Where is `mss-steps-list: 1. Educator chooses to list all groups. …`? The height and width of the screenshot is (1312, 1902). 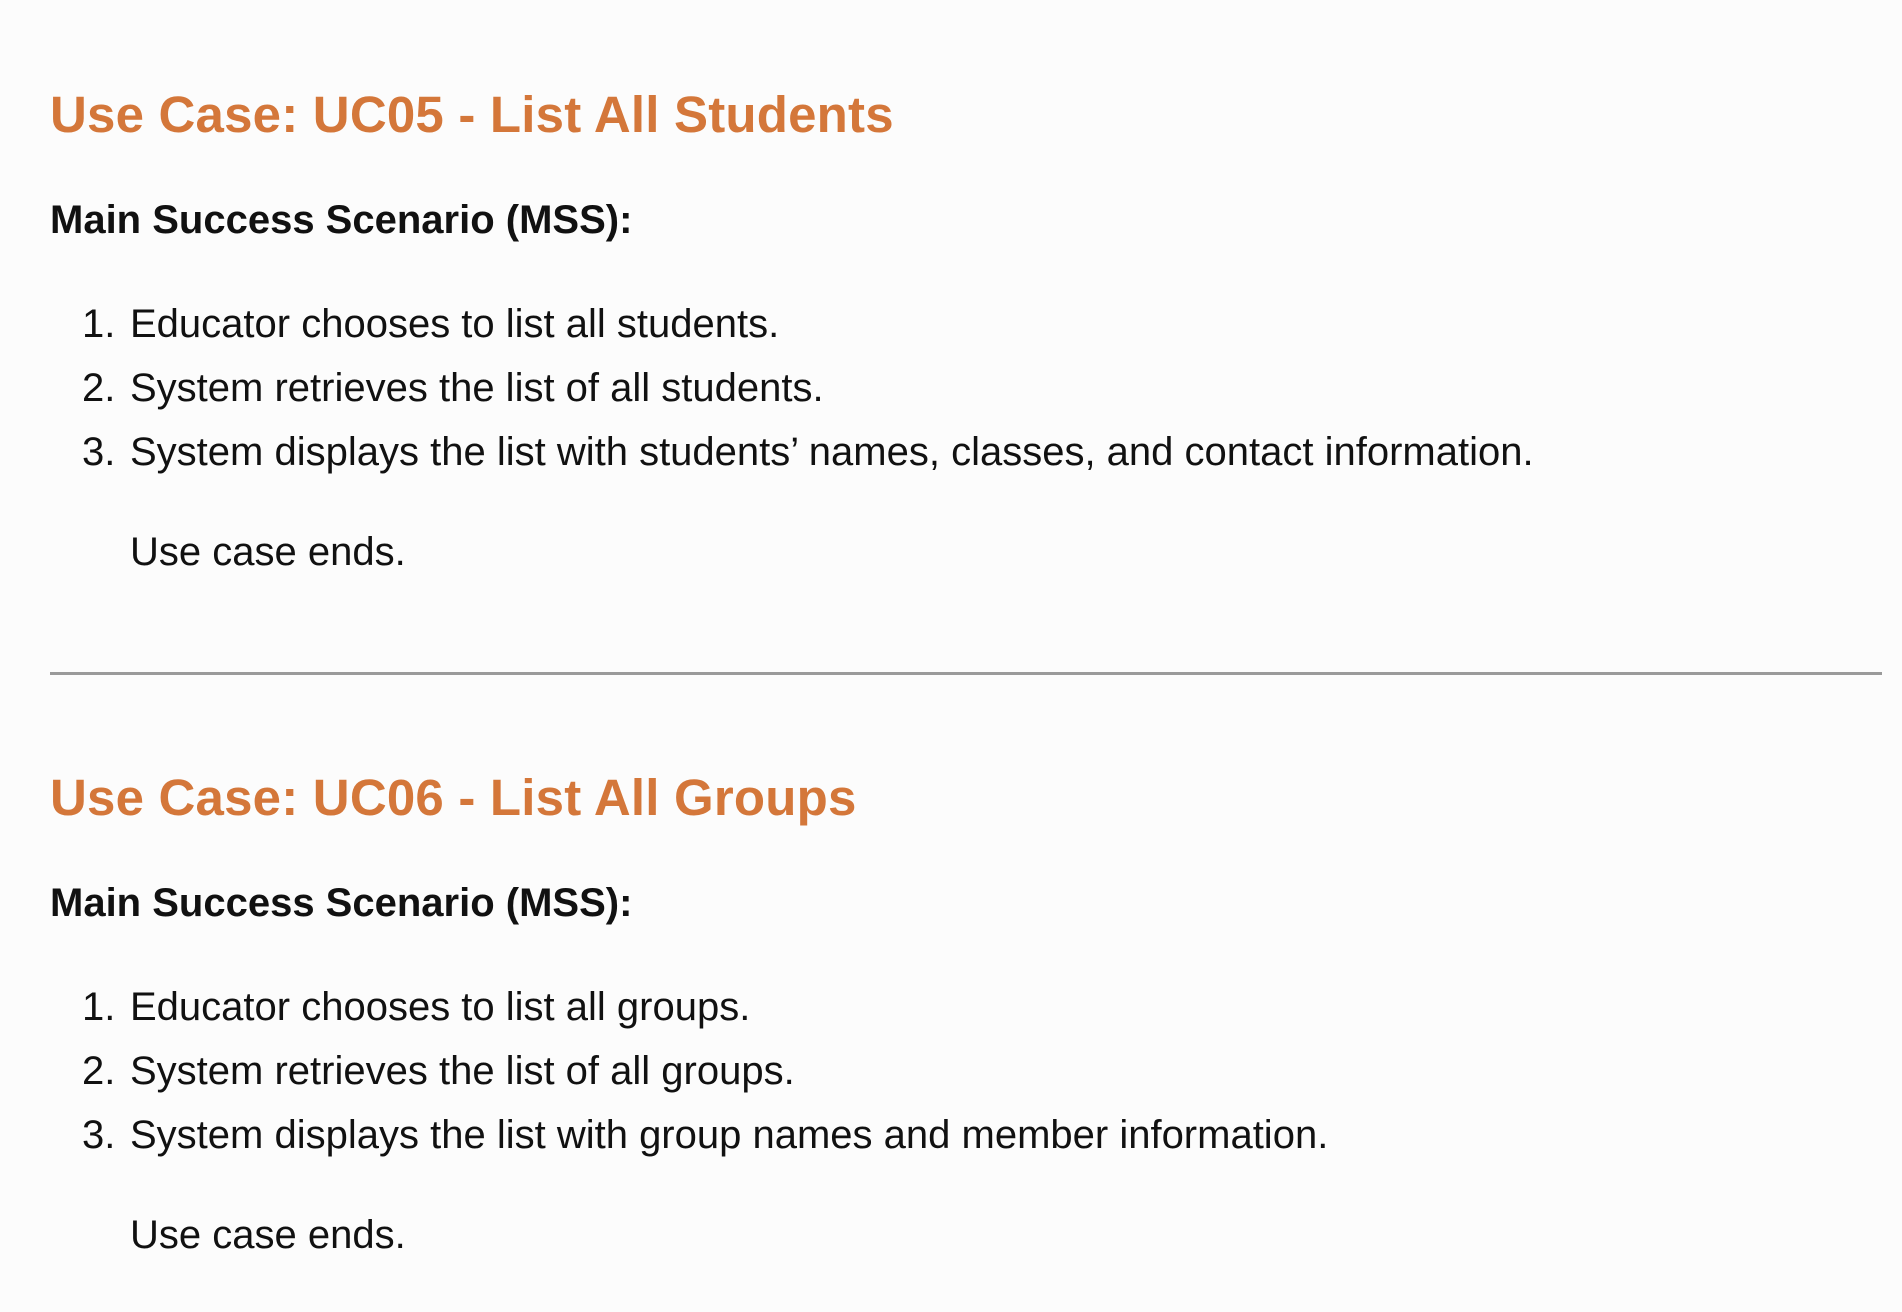
mss-steps-list: 1. Educator chooses to list all groups. … is located at coordinates (965, 1071).